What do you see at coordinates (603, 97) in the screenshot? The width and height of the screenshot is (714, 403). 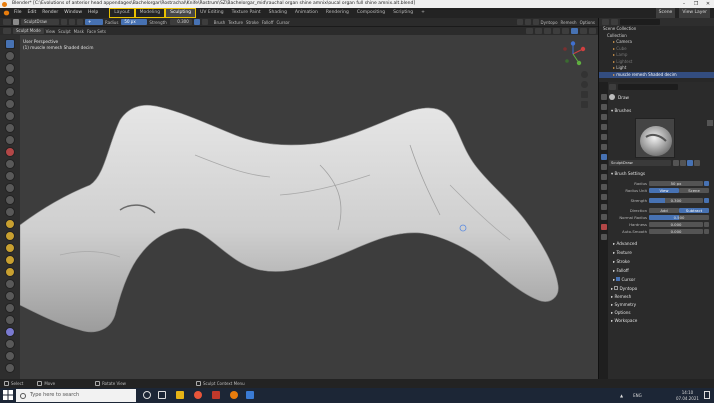 I see `tool-tab-icon` at bounding box center [603, 97].